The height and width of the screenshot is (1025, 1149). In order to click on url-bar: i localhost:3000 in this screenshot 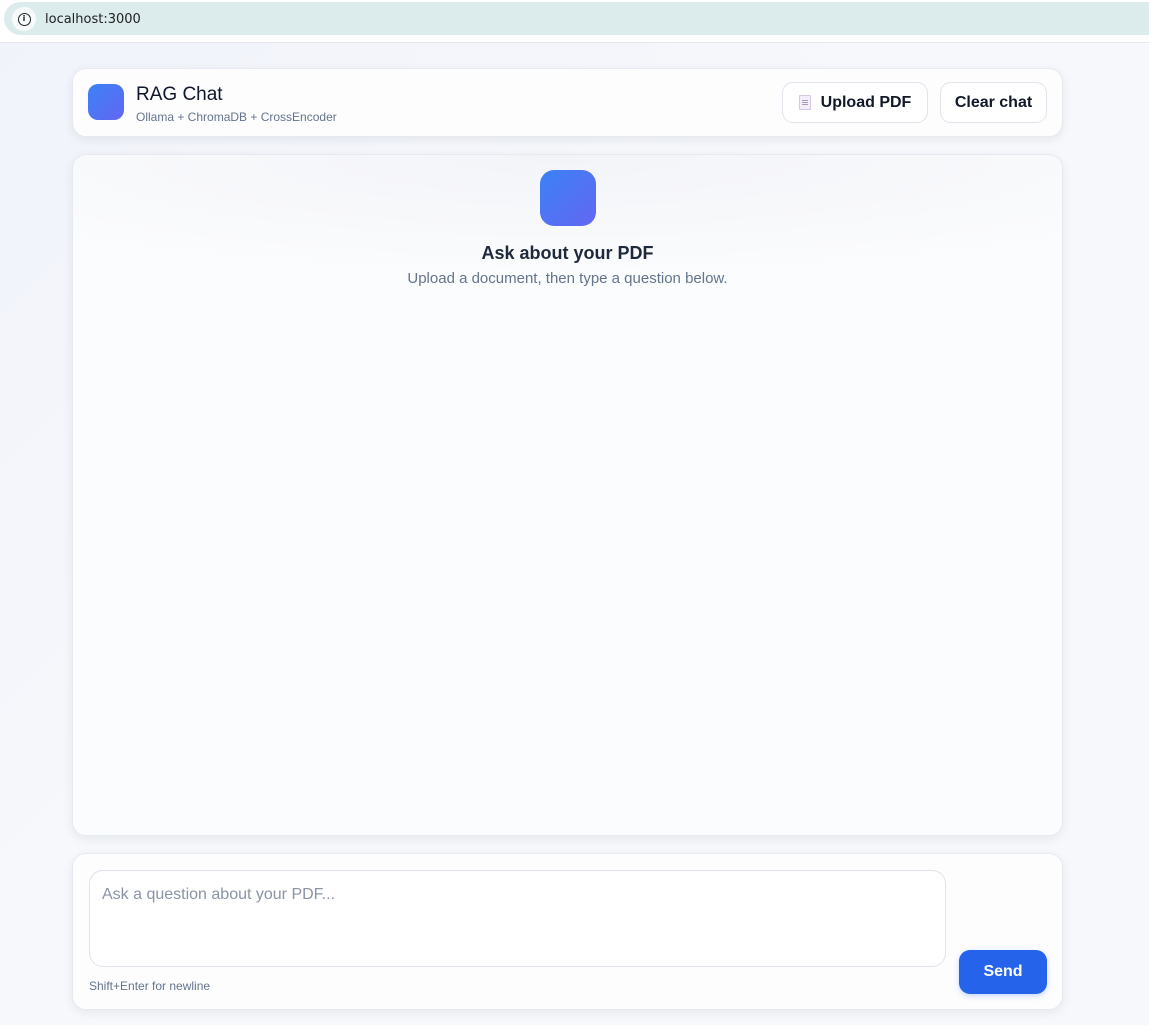, I will do `click(576, 18)`.